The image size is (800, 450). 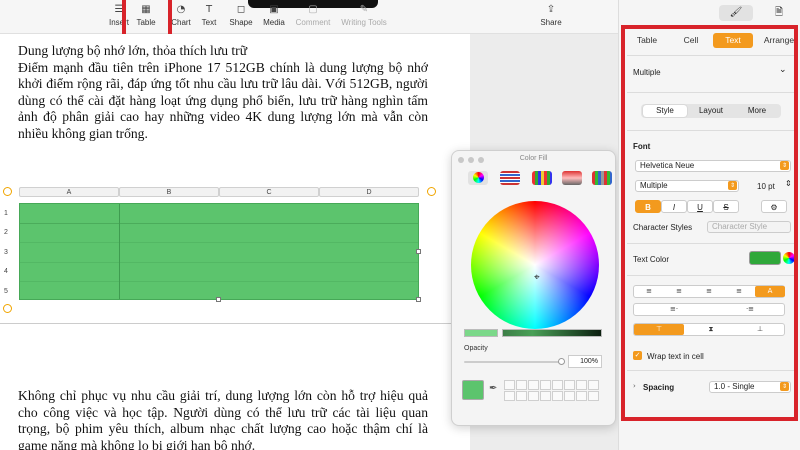 What do you see at coordinates (7, 191) in the screenshot?
I see `table-top-left-handle` at bounding box center [7, 191].